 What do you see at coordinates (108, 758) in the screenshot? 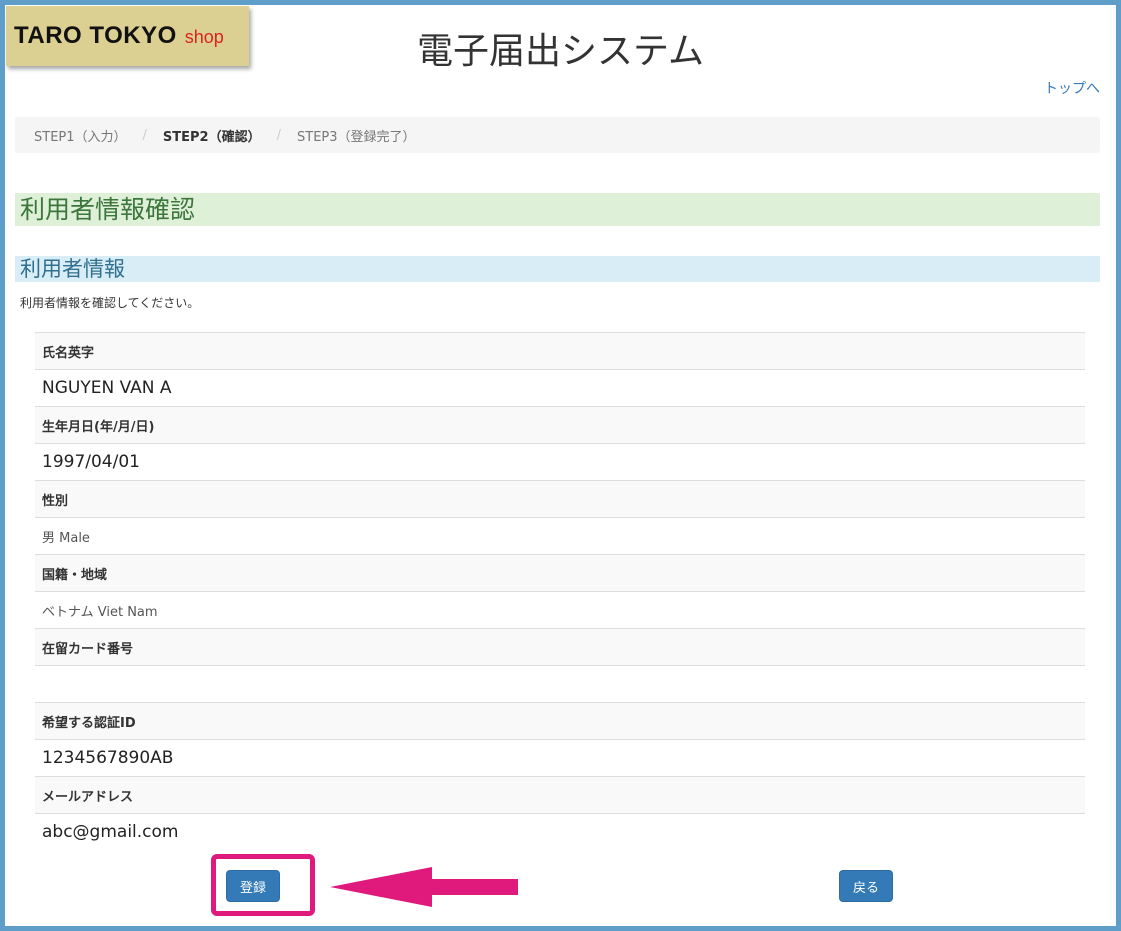
I see `auth-id-value: 1234567890AB` at bounding box center [108, 758].